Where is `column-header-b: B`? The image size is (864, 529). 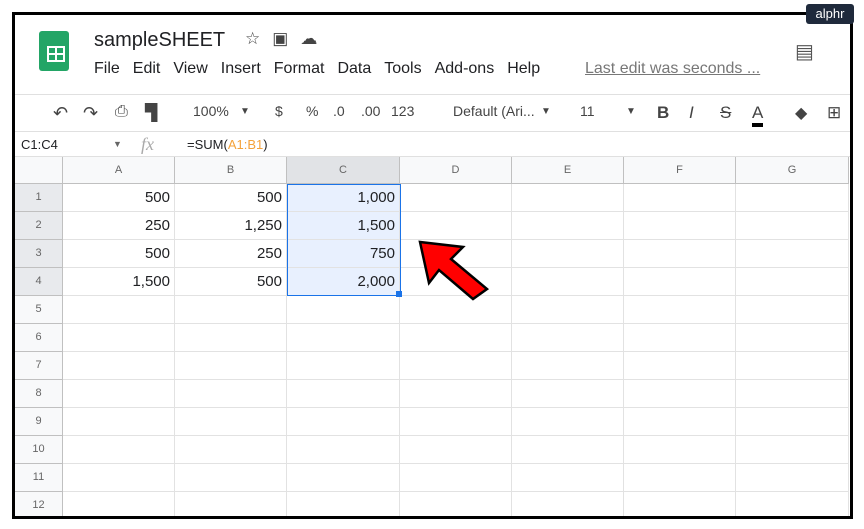 column-header-b: B is located at coordinates (231, 170).